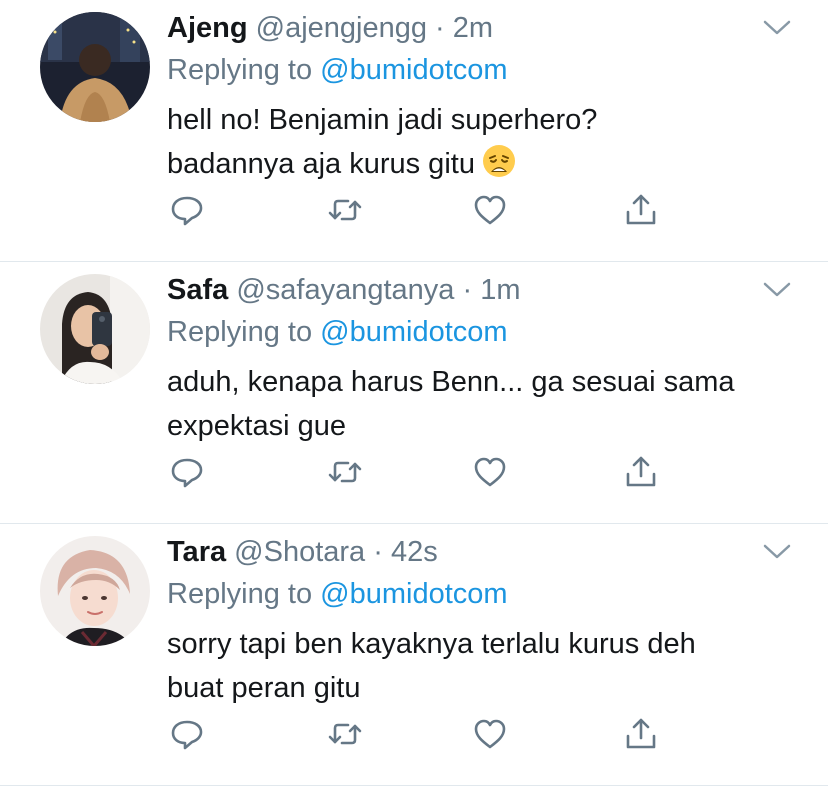 The height and width of the screenshot is (786, 828). Describe the element at coordinates (207, 28) in the screenshot. I see `display-name: Ajeng` at that location.